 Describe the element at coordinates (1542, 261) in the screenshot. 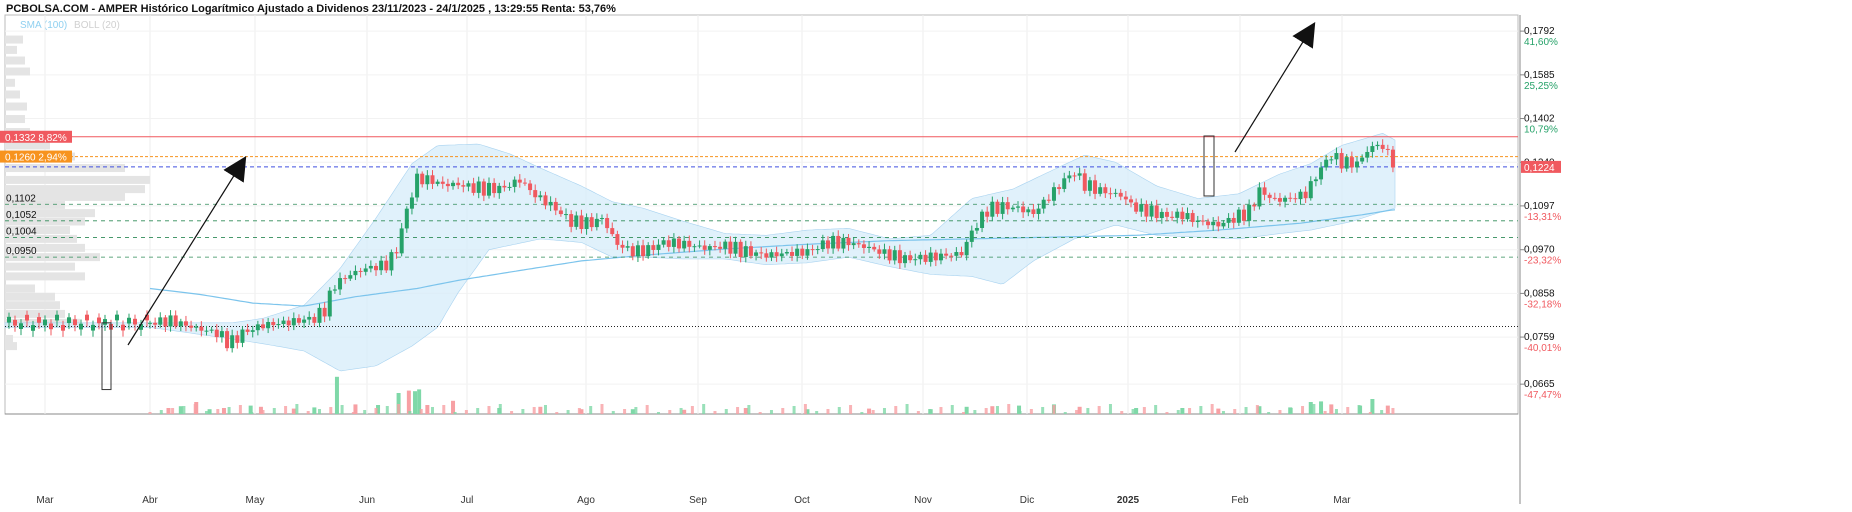

I see `axis-pct-label: -23,32%` at that location.